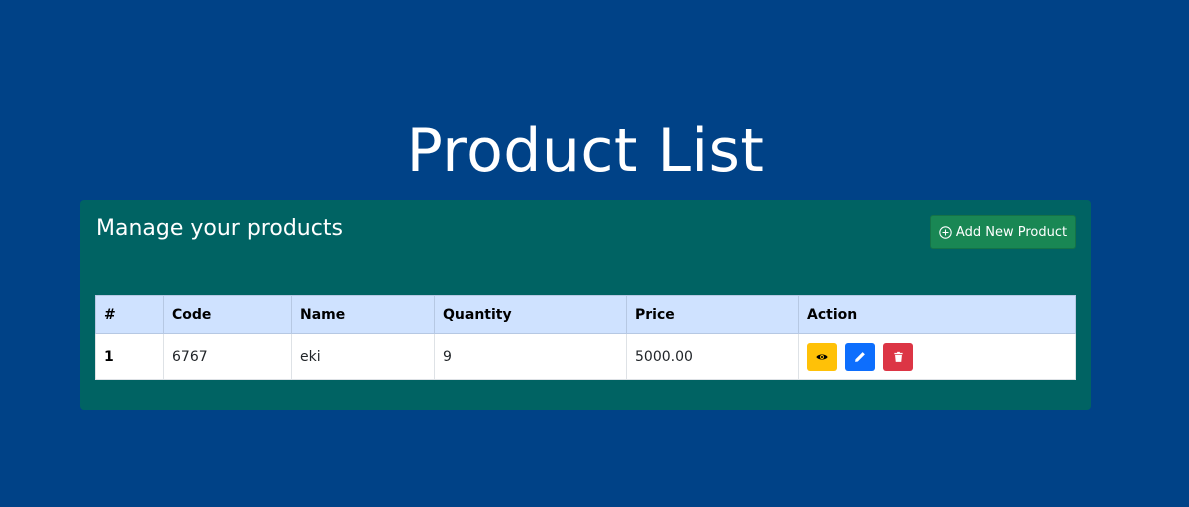  I want to click on column-header-action: Action, so click(937, 314).